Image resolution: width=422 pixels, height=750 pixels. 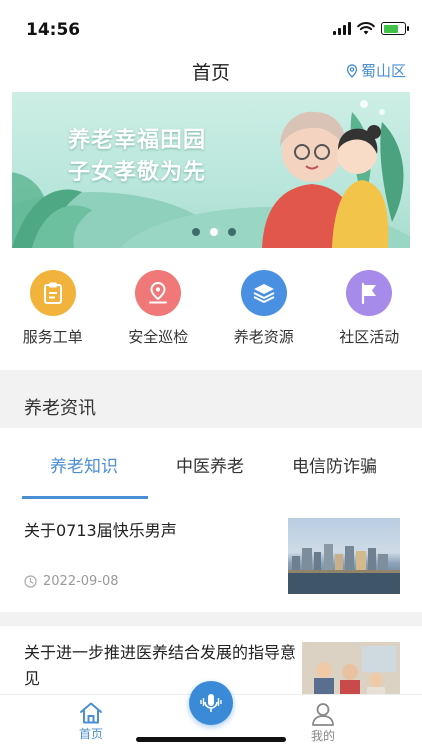 I want to click on list-divider, so click(x=211, y=619).